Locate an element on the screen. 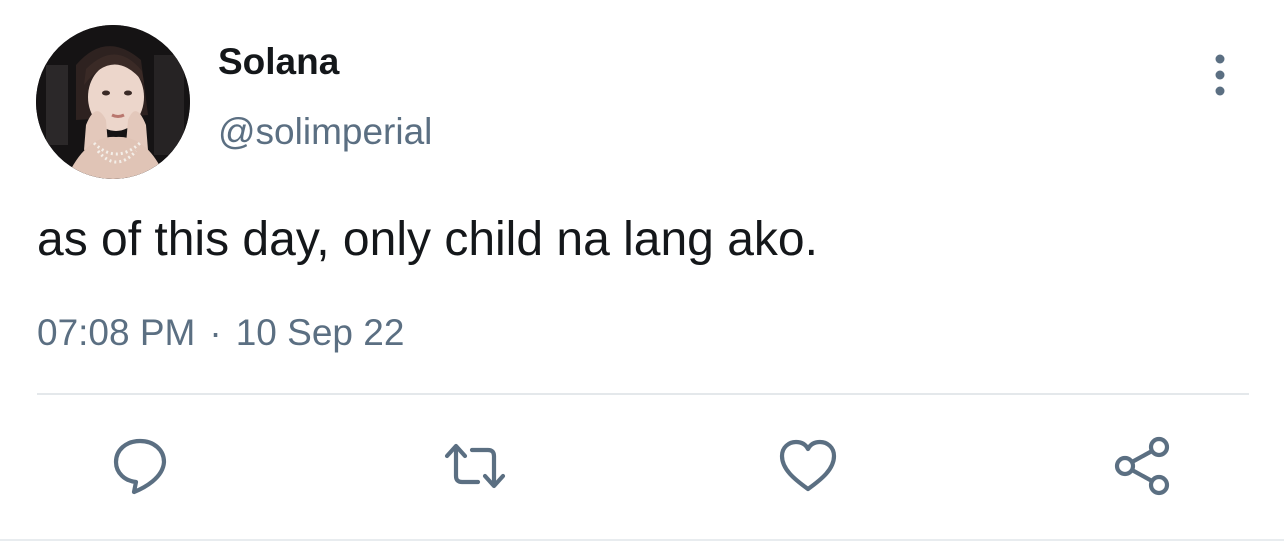  divider is located at coordinates (643, 394).